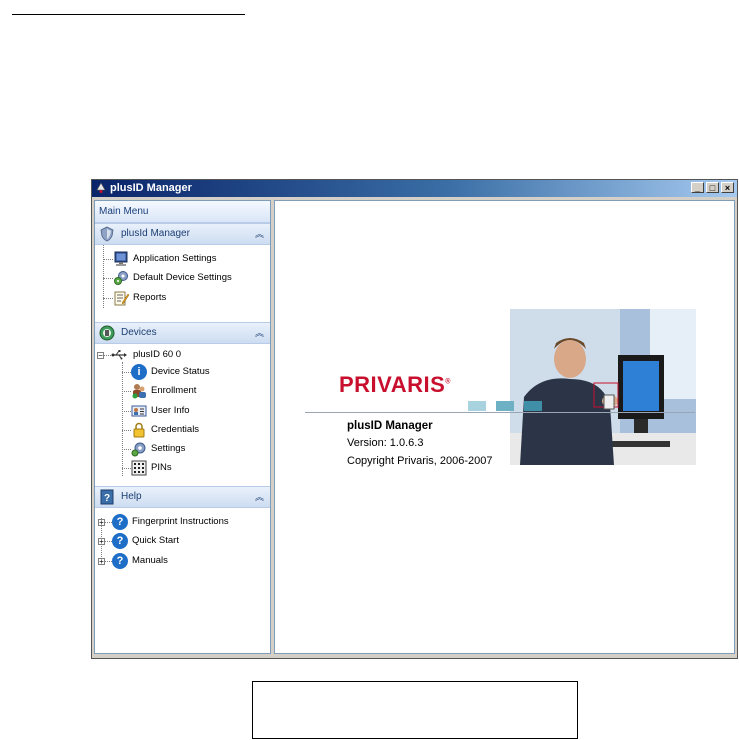 Image resolution: width=739 pixels, height=740 pixels. I want to click on shield-icon, so click(107, 234).